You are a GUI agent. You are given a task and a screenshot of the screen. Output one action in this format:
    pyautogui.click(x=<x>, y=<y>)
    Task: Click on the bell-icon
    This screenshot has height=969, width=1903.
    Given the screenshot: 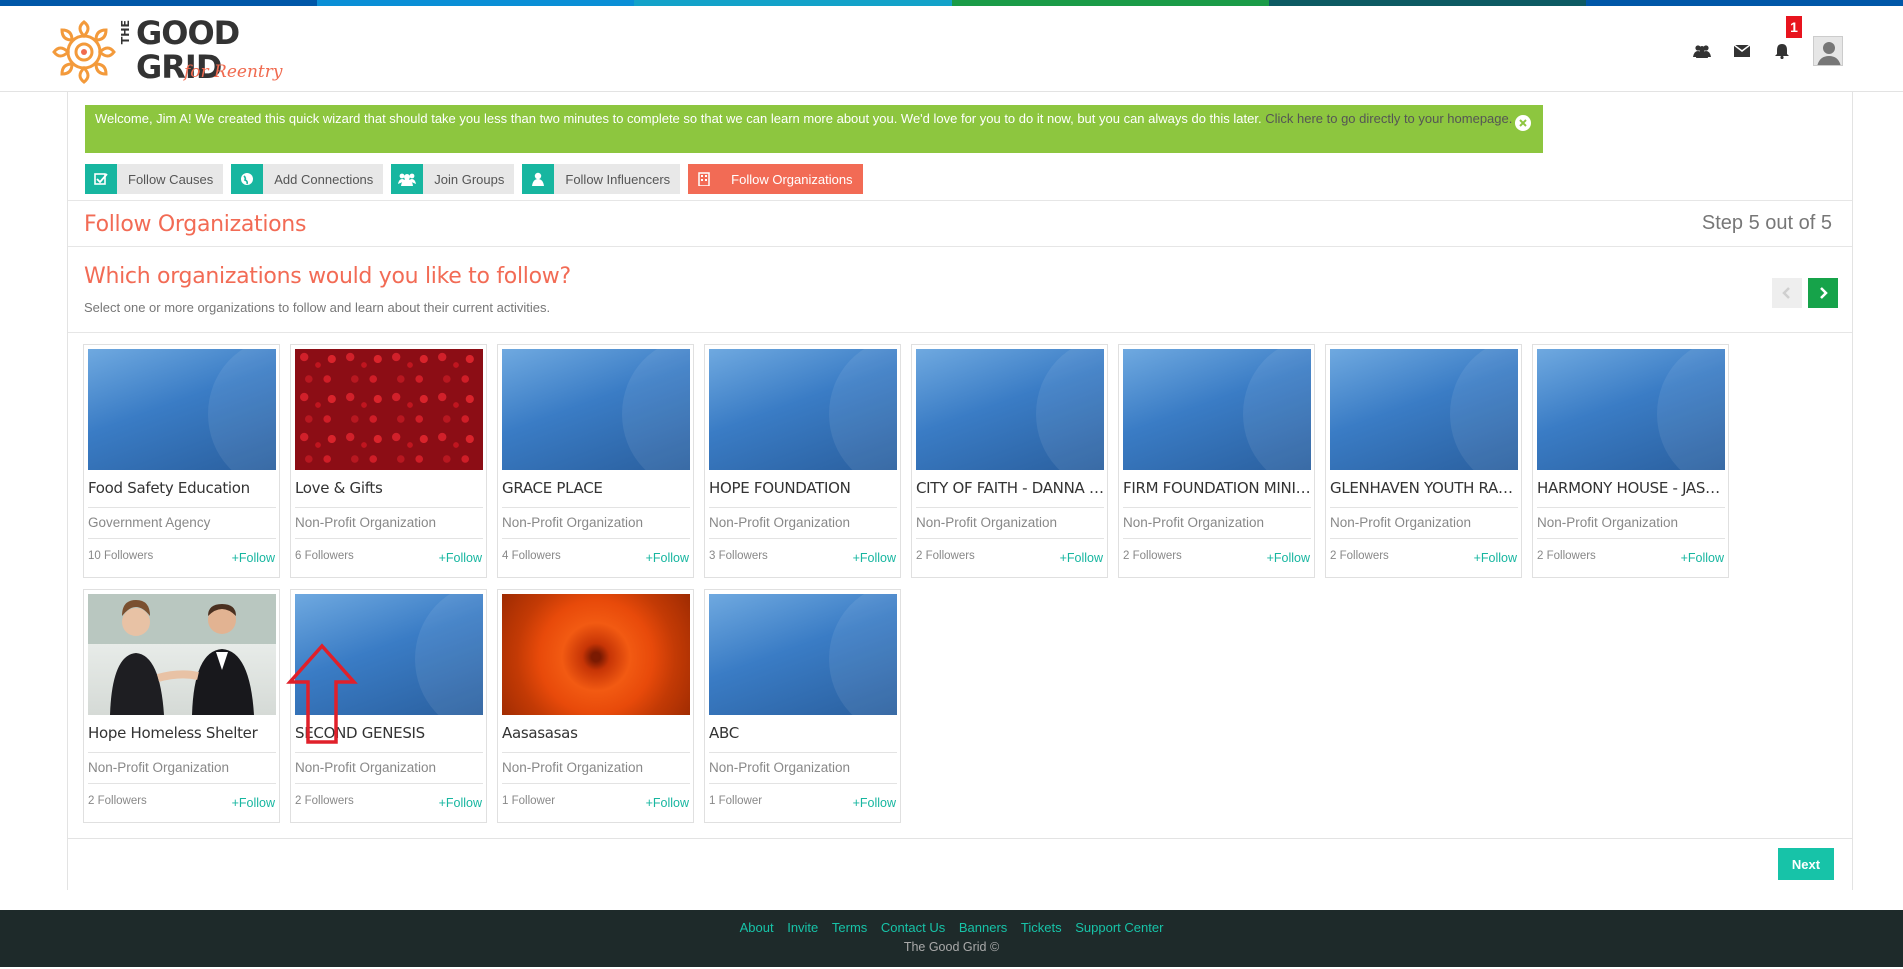 What is the action you would take?
    pyautogui.click(x=1782, y=51)
    